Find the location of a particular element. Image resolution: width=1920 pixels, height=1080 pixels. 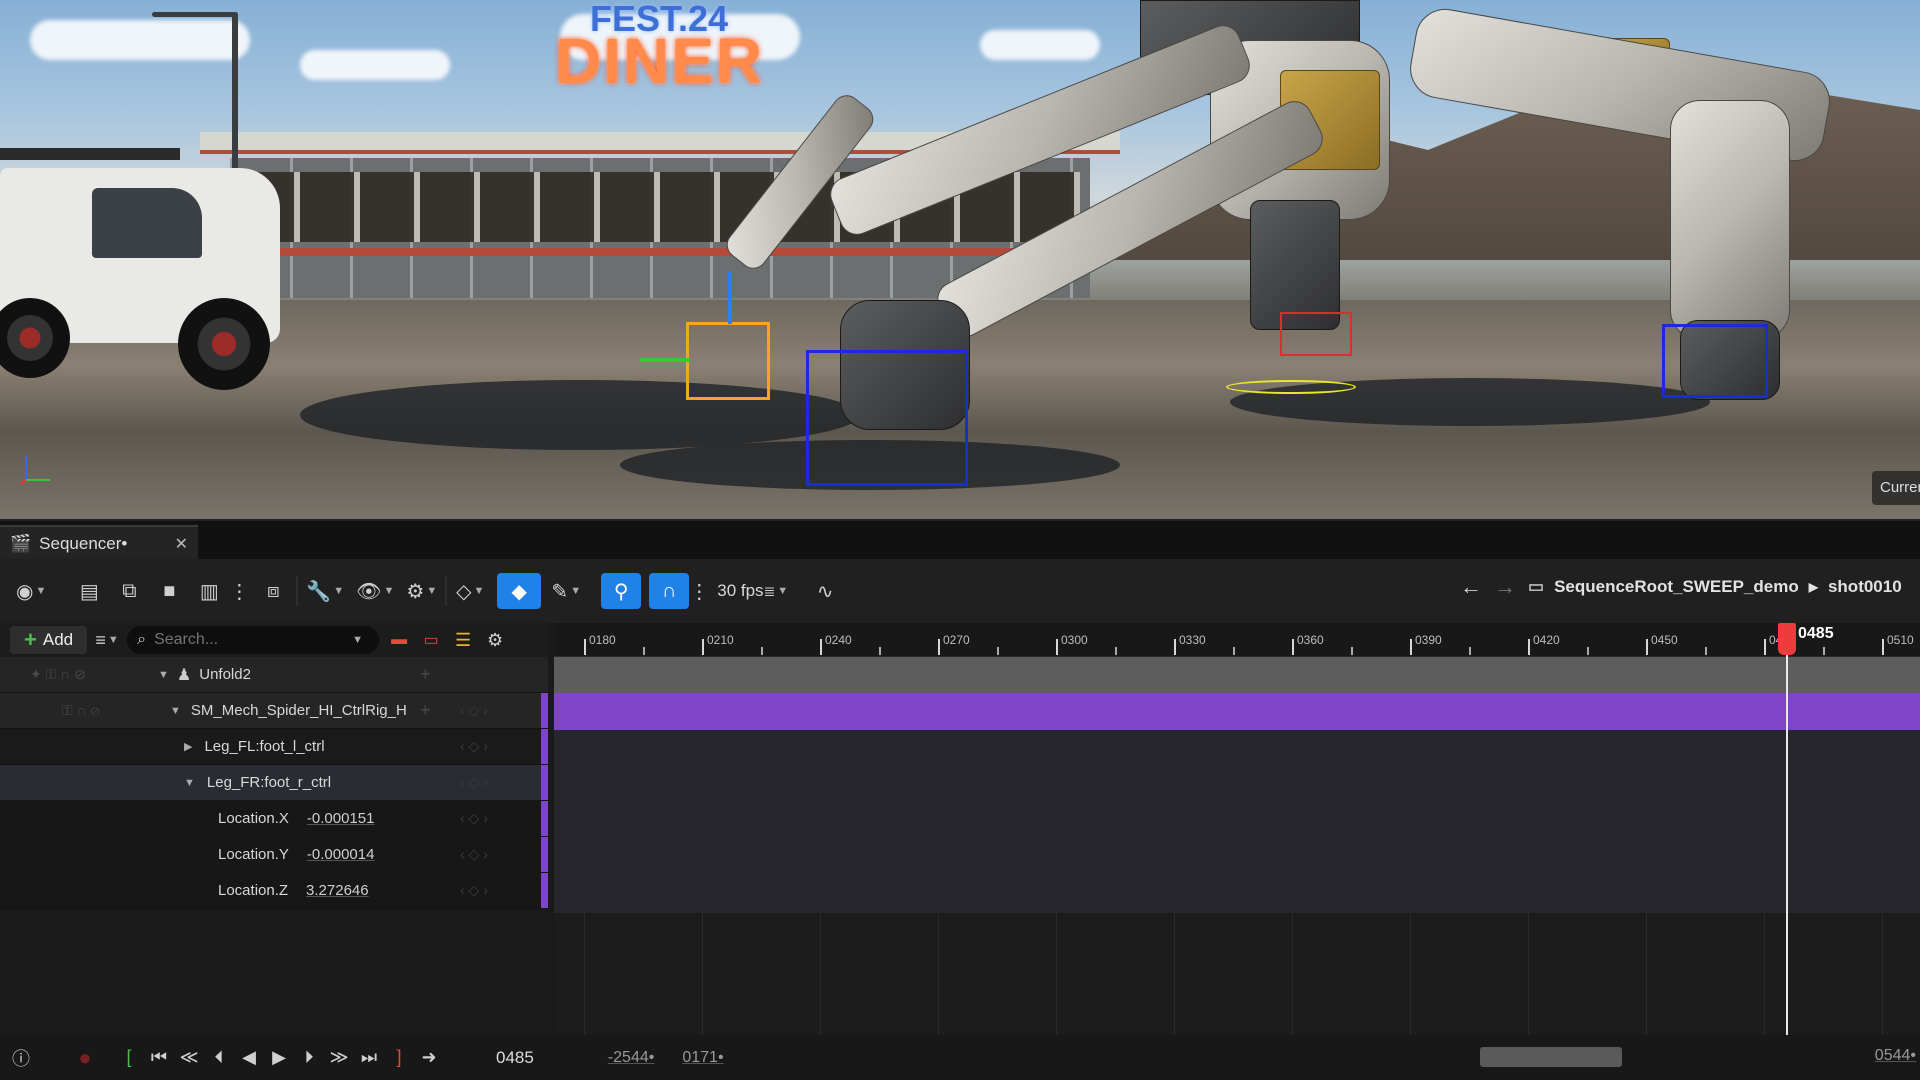

prev-key-icon: ≪ is located at coordinates (189, 1058).